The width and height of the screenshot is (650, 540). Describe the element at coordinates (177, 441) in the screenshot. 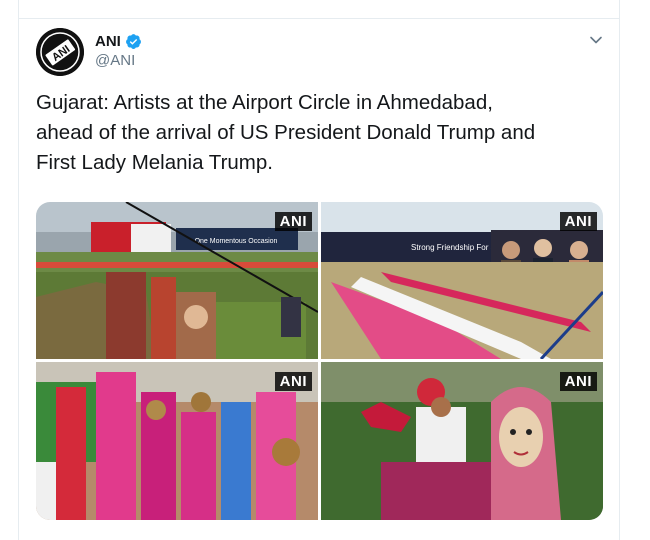

I see `photo-3: ANI` at that location.